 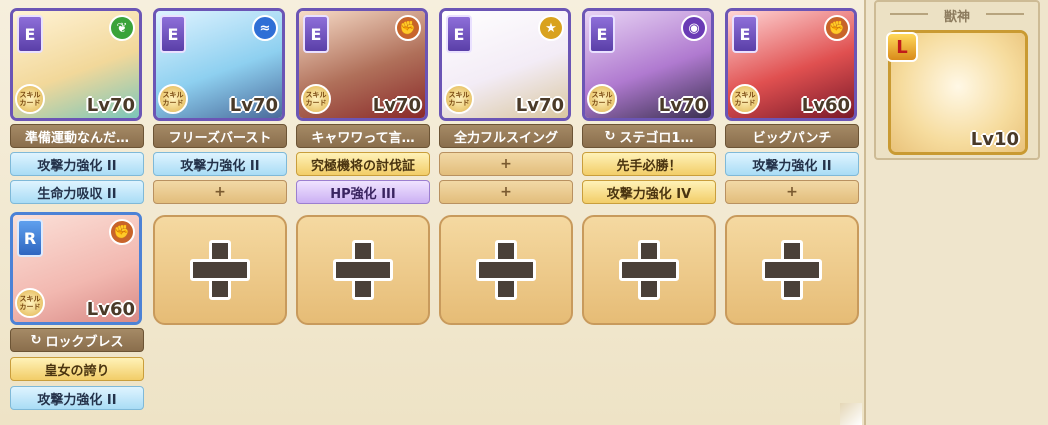 I want to click on skill-name: ロックブレス, so click(x=84, y=342).